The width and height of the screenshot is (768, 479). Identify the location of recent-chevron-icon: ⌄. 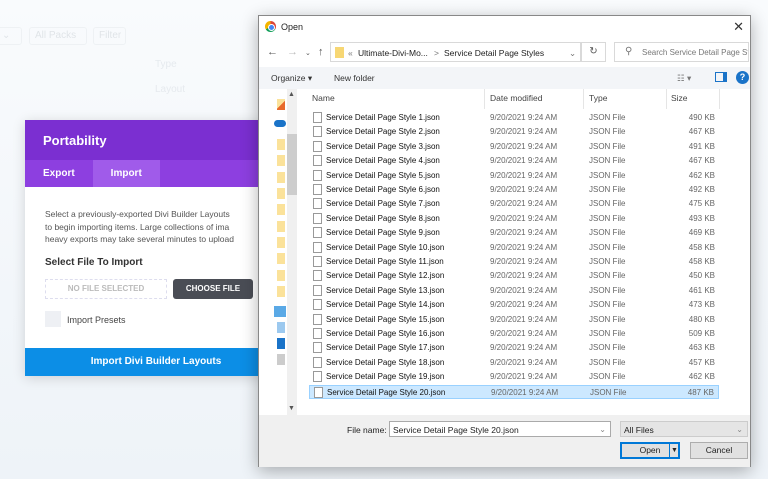
(308, 53).